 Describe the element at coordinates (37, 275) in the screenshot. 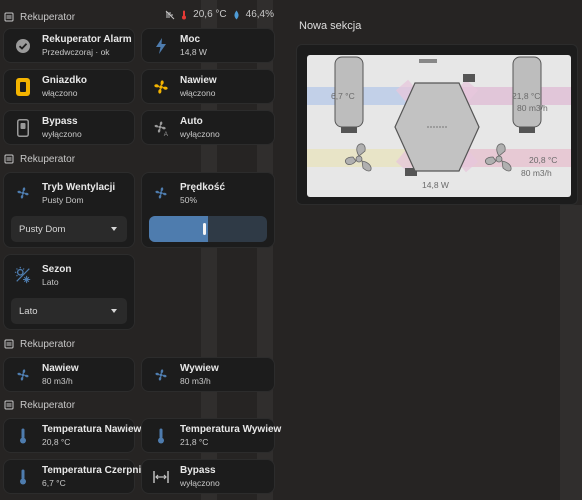

I see `tile-header: Sezon Lato` at that location.